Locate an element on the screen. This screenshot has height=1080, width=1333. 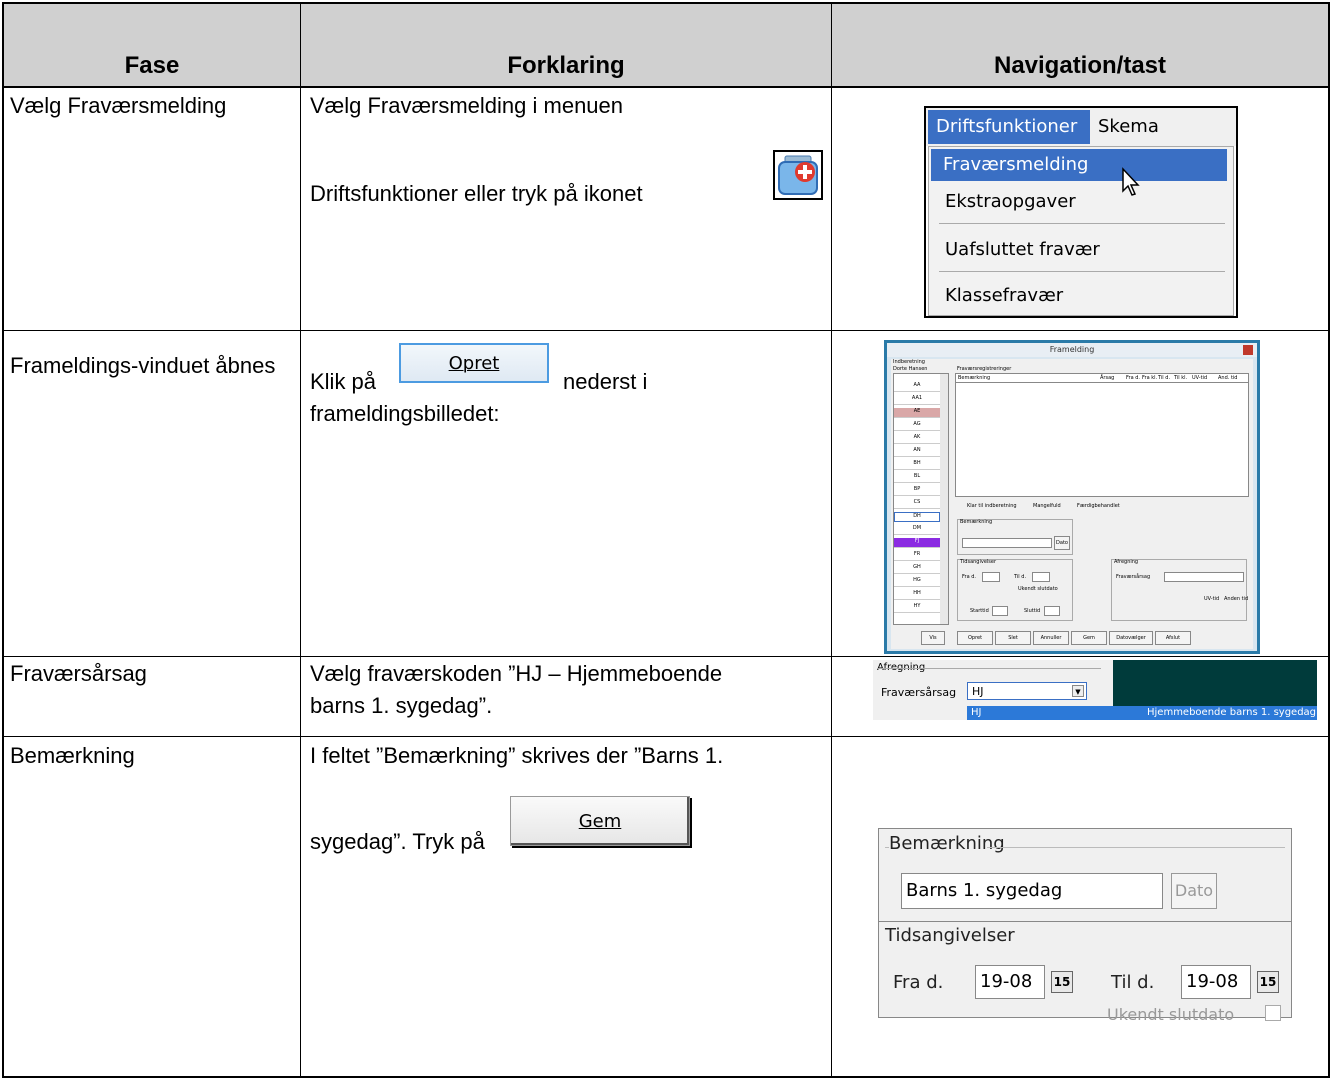
menu-item-fravaersmelding: Fraværsmelding is located at coordinates (1079, 165).